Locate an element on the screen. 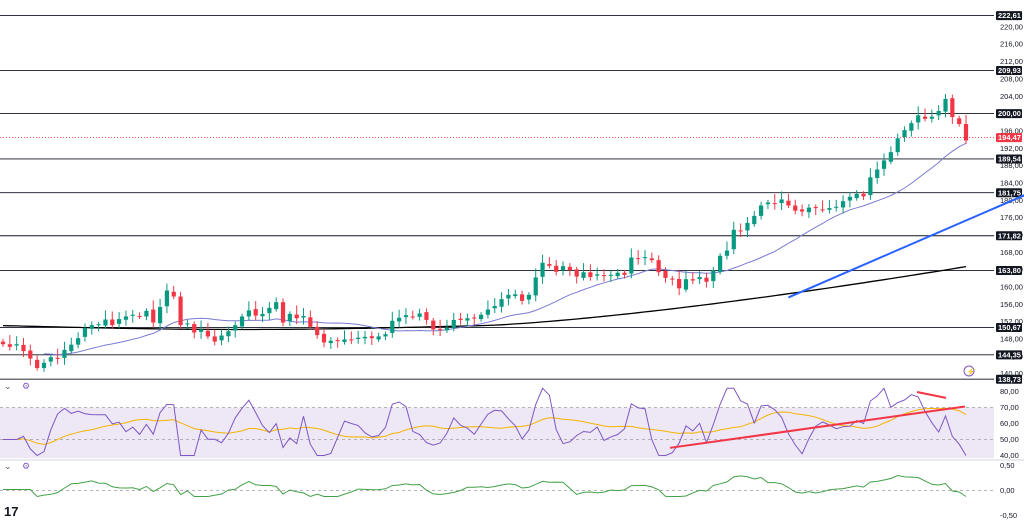 Image resolution: width=1024 pixels, height=530 pixels. price-axis-tick-label: 208,00 is located at coordinates (1011, 78).